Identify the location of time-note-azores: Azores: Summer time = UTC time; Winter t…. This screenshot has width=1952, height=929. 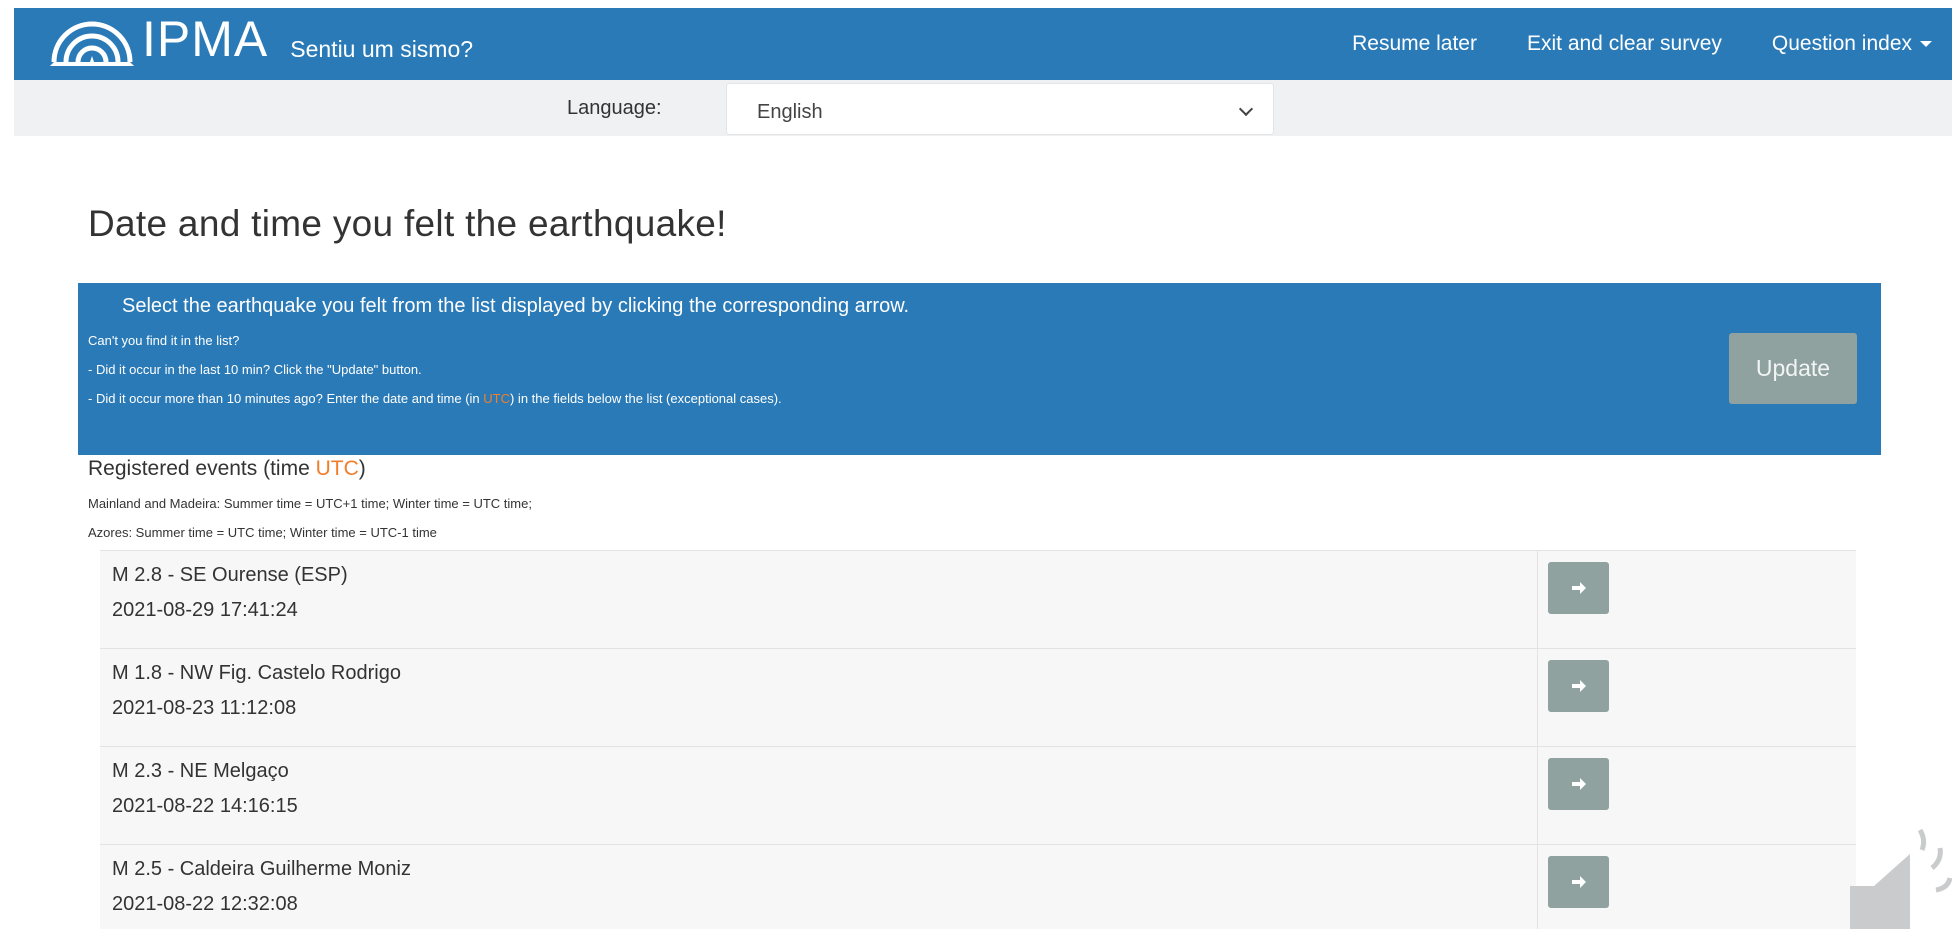
(262, 532).